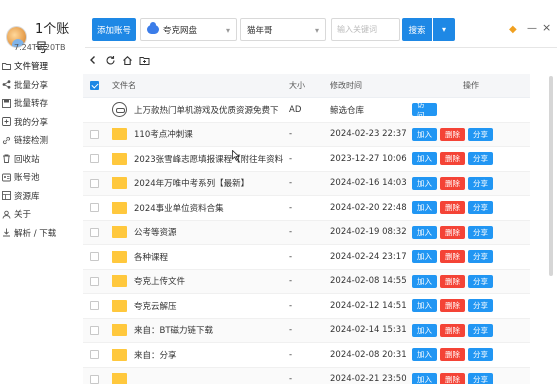 The width and height of the screenshot is (557, 384). What do you see at coordinates (179, 208) in the screenshot?
I see `file-name: 2024事业单位资料合集` at bounding box center [179, 208].